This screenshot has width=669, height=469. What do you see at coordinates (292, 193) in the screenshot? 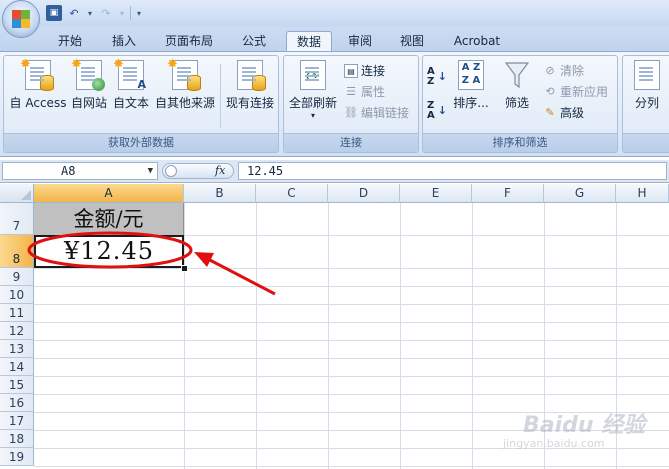
I see `column-header-c: C` at bounding box center [292, 193].